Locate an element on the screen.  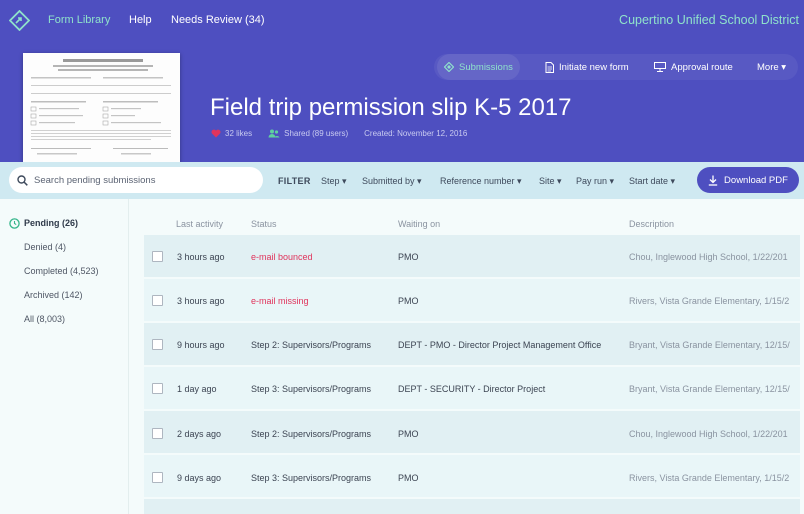
column-header-description: Description is located at coordinates (651, 224).